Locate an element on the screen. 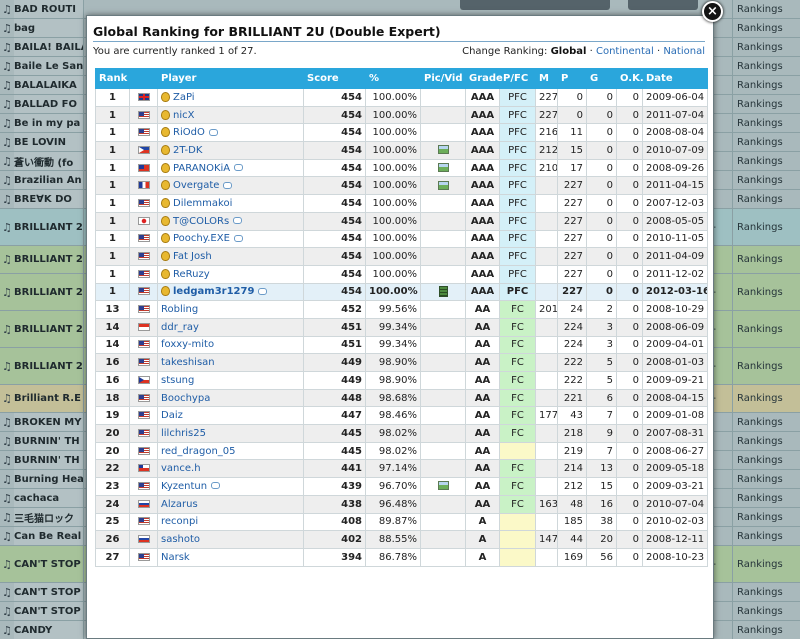  player-name-link: takeshisan is located at coordinates (188, 362).